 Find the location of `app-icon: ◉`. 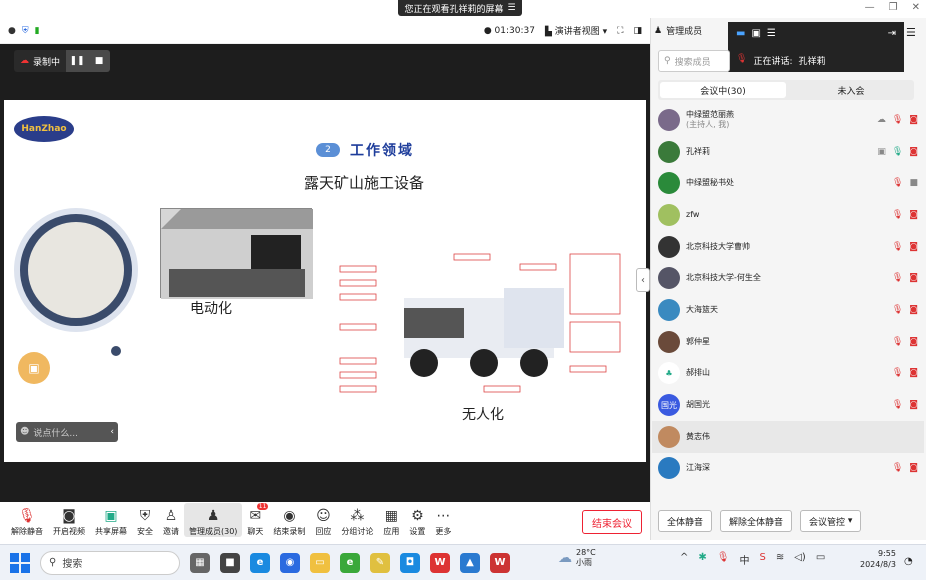

app-icon: ◉ is located at coordinates (290, 562).